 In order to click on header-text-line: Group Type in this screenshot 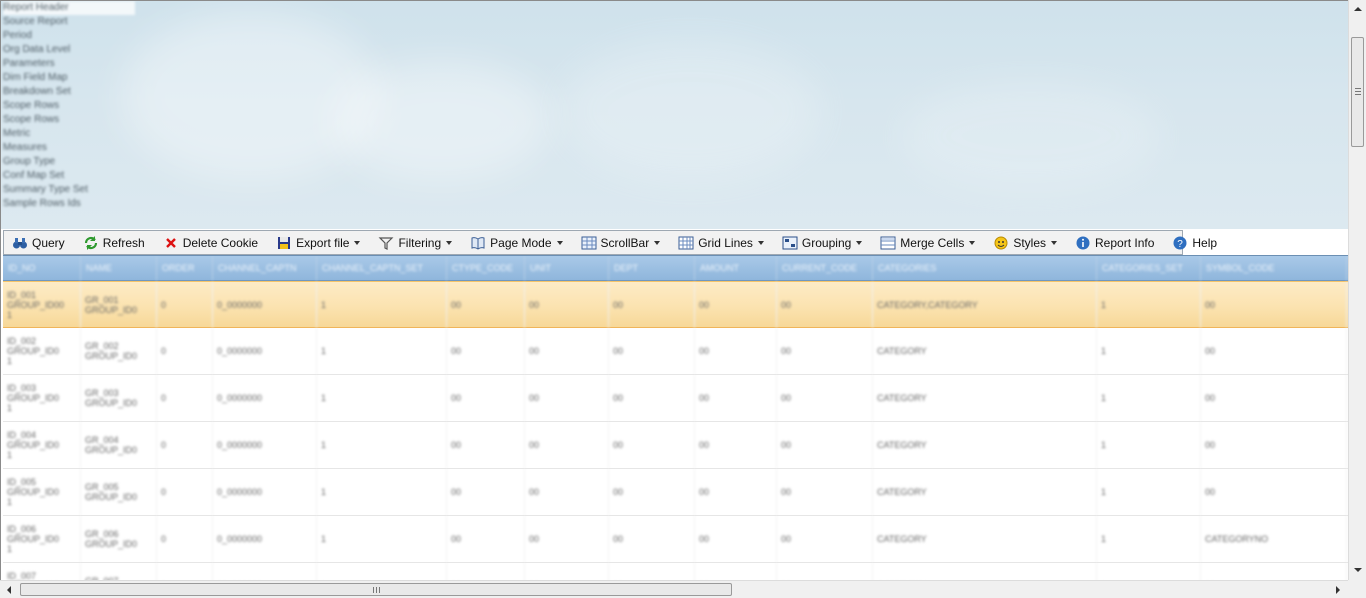, I will do `click(29, 161)`.